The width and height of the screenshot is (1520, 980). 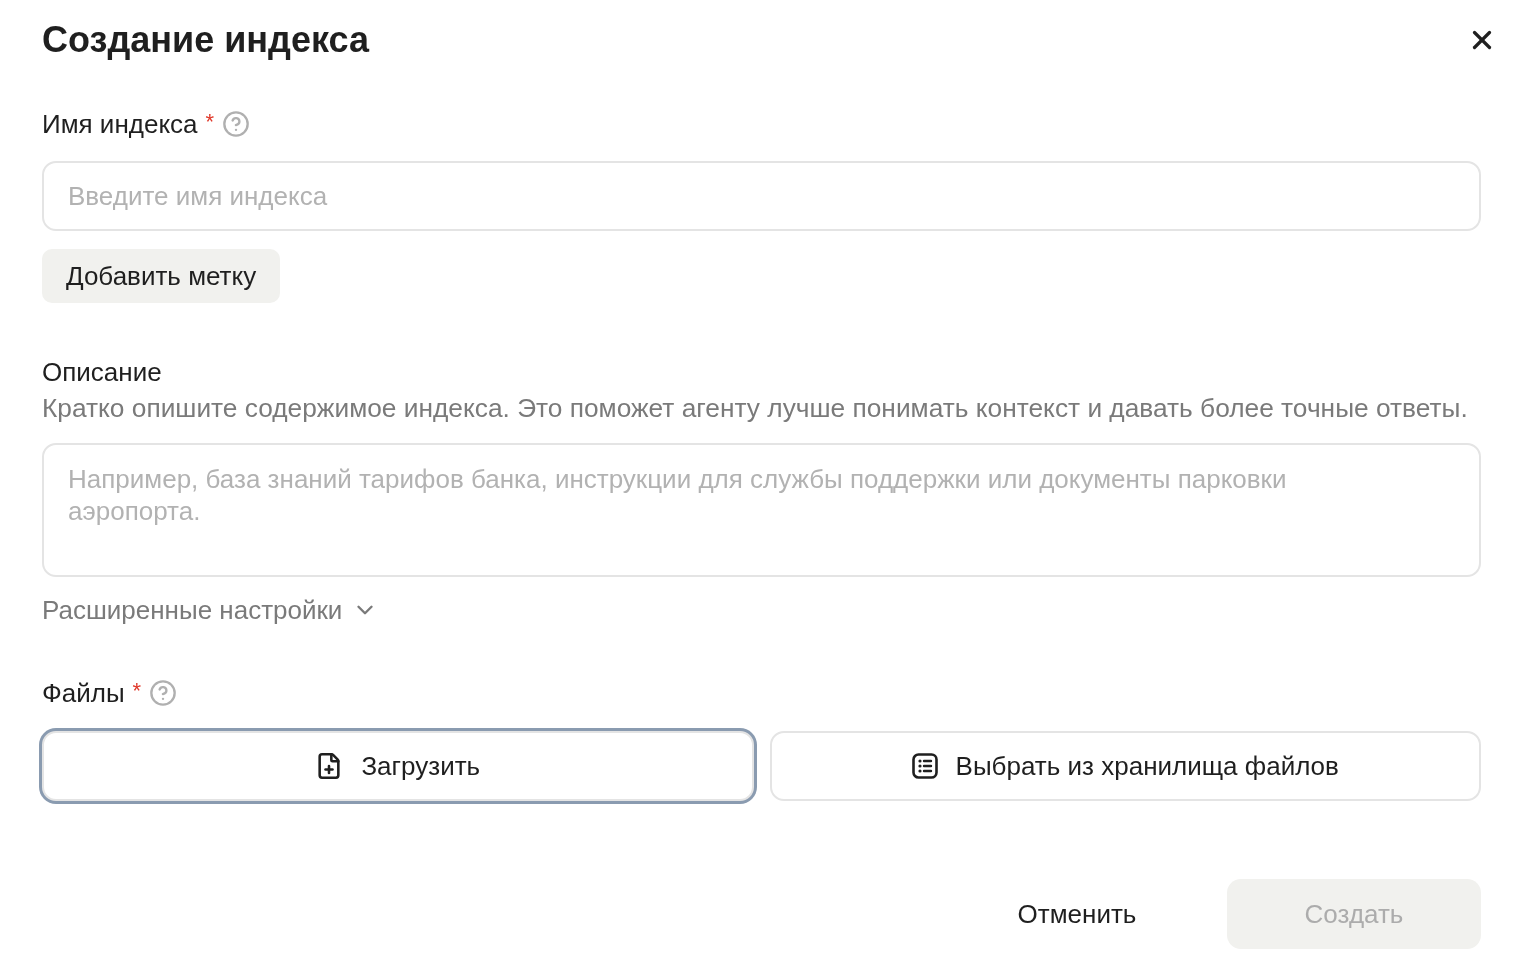 What do you see at coordinates (83, 693) in the screenshot?
I see `field-label: Файлы` at bounding box center [83, 693].